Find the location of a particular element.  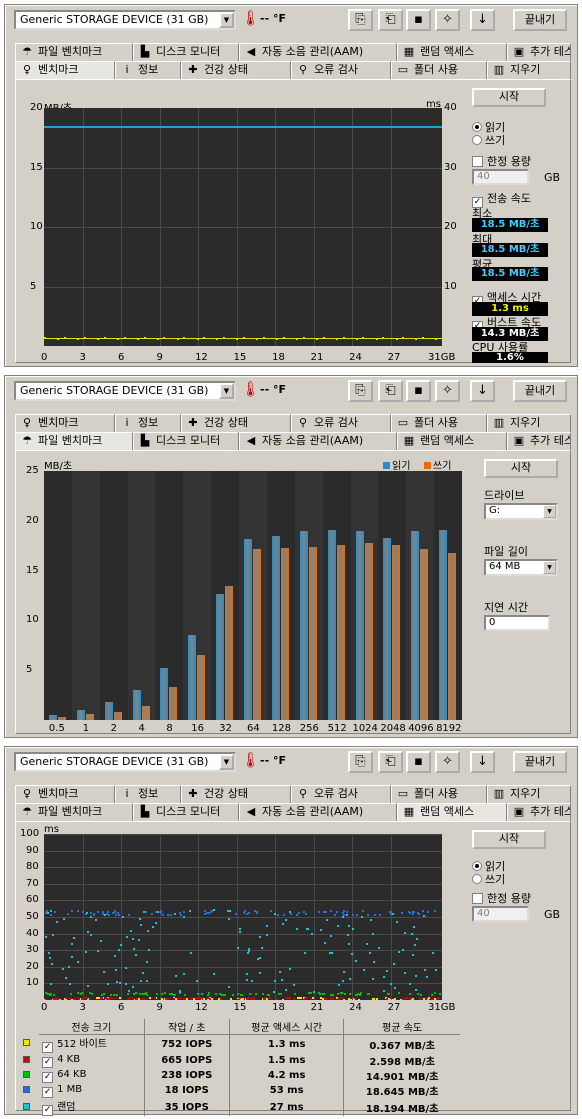

read-bar is located at coordinates (80, 715).